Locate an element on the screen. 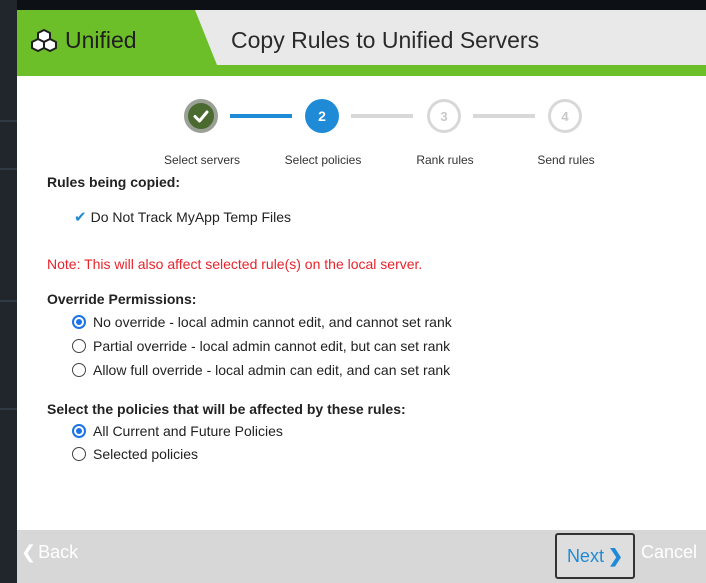 This screenshot has height=583, width=706. chevron-right-icon: ❯ is located at coordinates (615, 555).